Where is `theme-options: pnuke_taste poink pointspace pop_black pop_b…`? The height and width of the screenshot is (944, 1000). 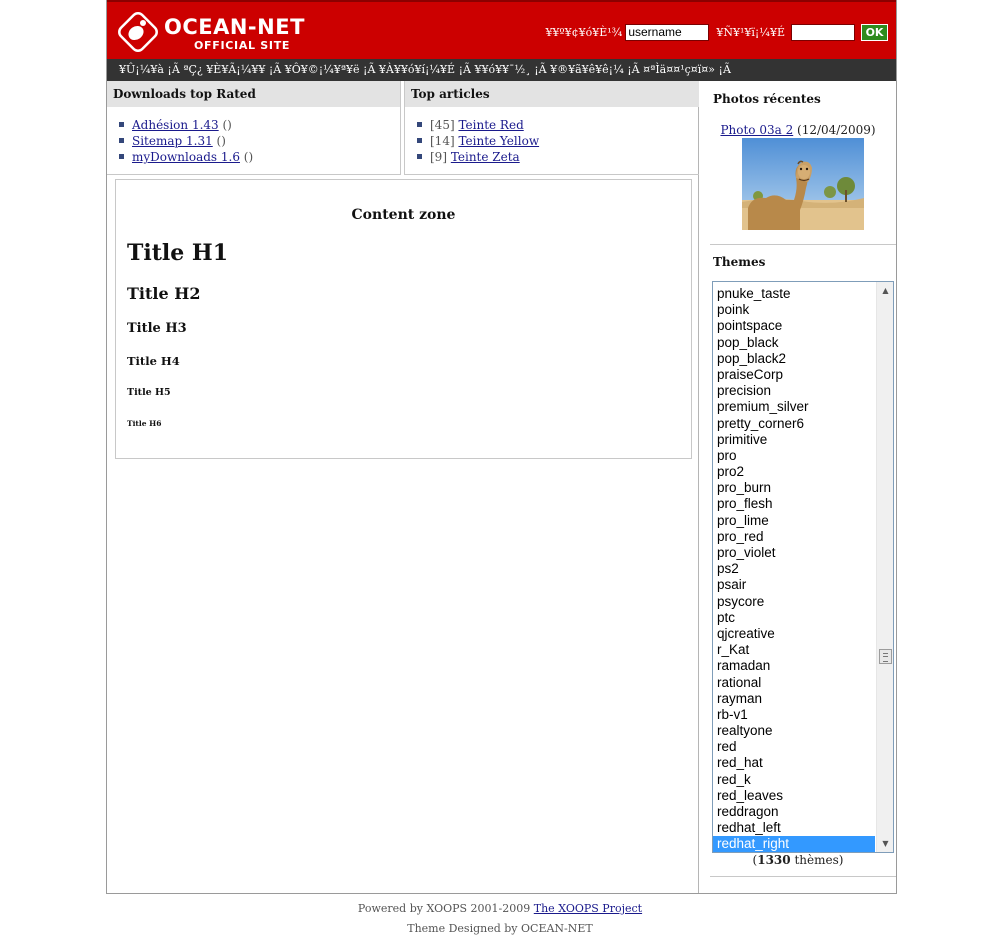
theme-options: pnuke_taste poink pointspace pop_black pop_b… is located at coordinates (794, 567).